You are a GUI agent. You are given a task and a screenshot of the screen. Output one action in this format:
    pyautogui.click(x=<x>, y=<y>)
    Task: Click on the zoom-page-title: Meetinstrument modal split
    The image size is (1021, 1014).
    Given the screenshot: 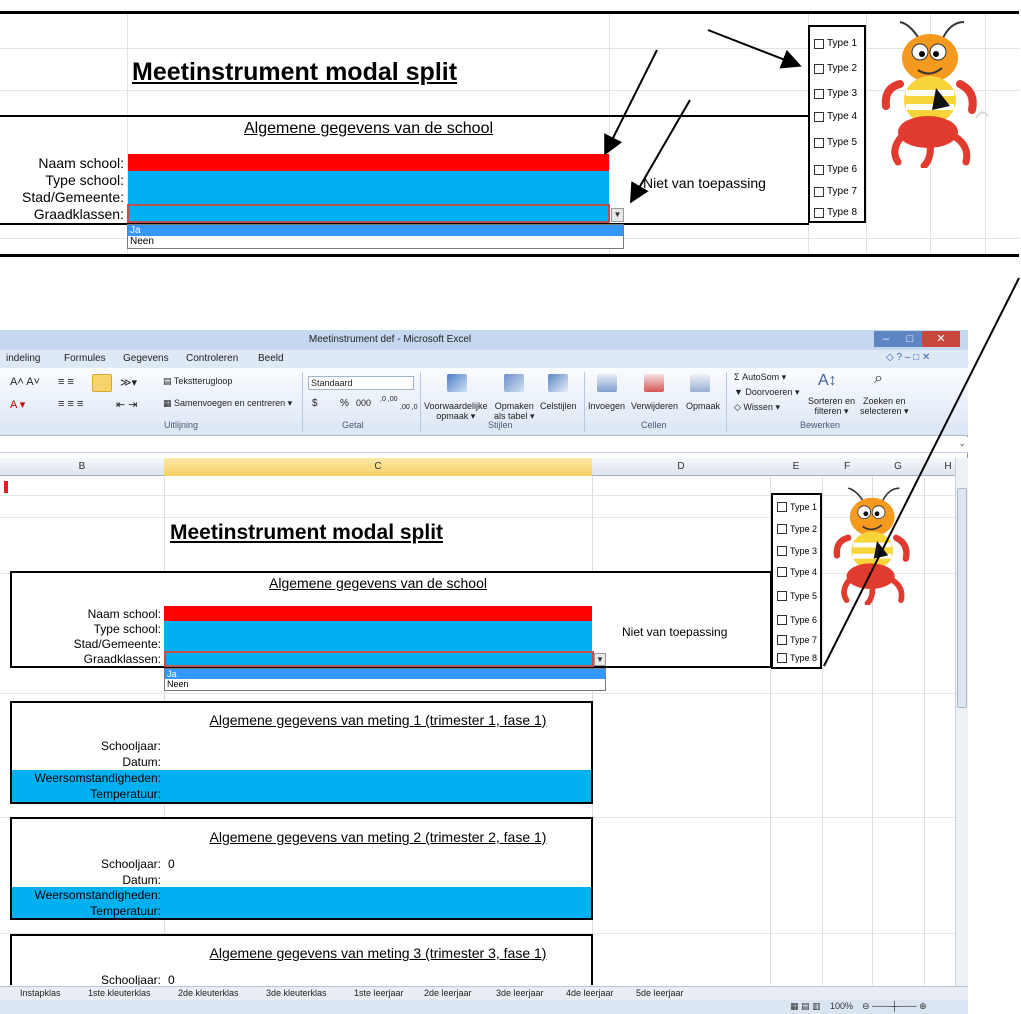 What is the action you would take?
    pyautogui.click(x=295, y=72)
    